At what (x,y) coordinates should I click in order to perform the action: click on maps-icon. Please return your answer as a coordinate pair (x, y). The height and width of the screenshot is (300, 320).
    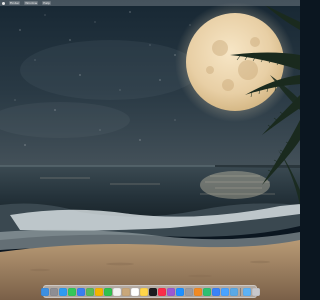
    Looking at the image, I should click on (89, 291).